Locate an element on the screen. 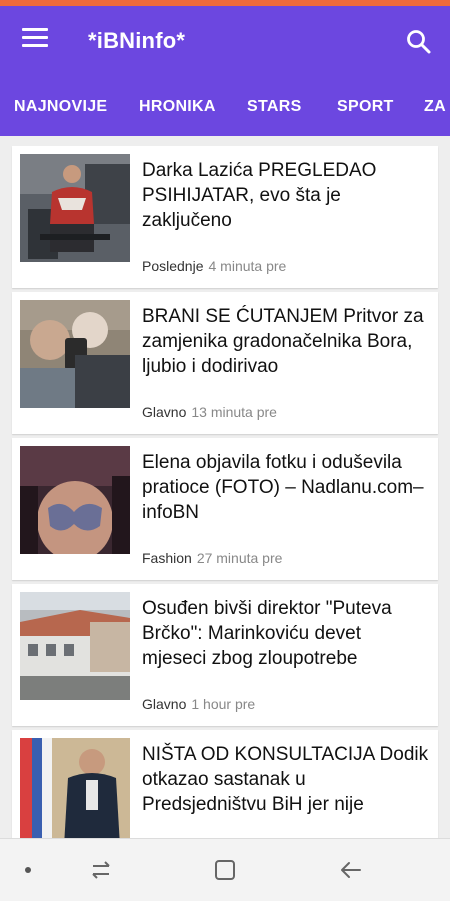 The image size is (450, 901). article-meta: Glavno 13 minuta pre is located at coordinates (209, 412).